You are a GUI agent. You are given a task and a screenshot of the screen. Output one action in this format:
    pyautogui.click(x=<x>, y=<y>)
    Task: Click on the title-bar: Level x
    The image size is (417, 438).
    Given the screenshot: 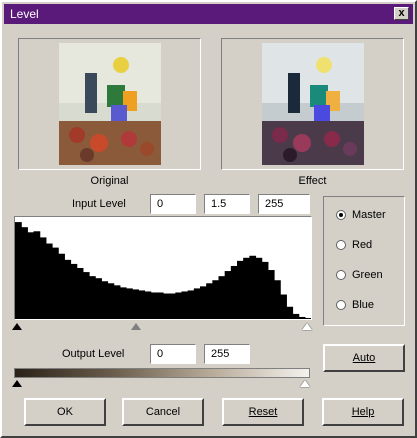 What is the action you would take?
    pyautogui.click(x=208, y=14)
    